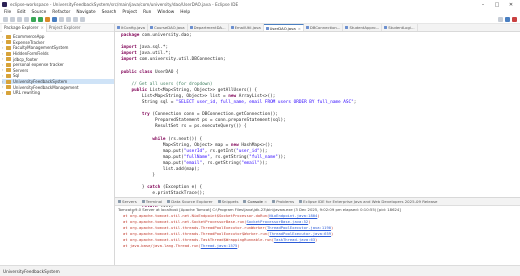  I want to click on stack-trace-link: TaskThread.java:63, so click(294, 239).